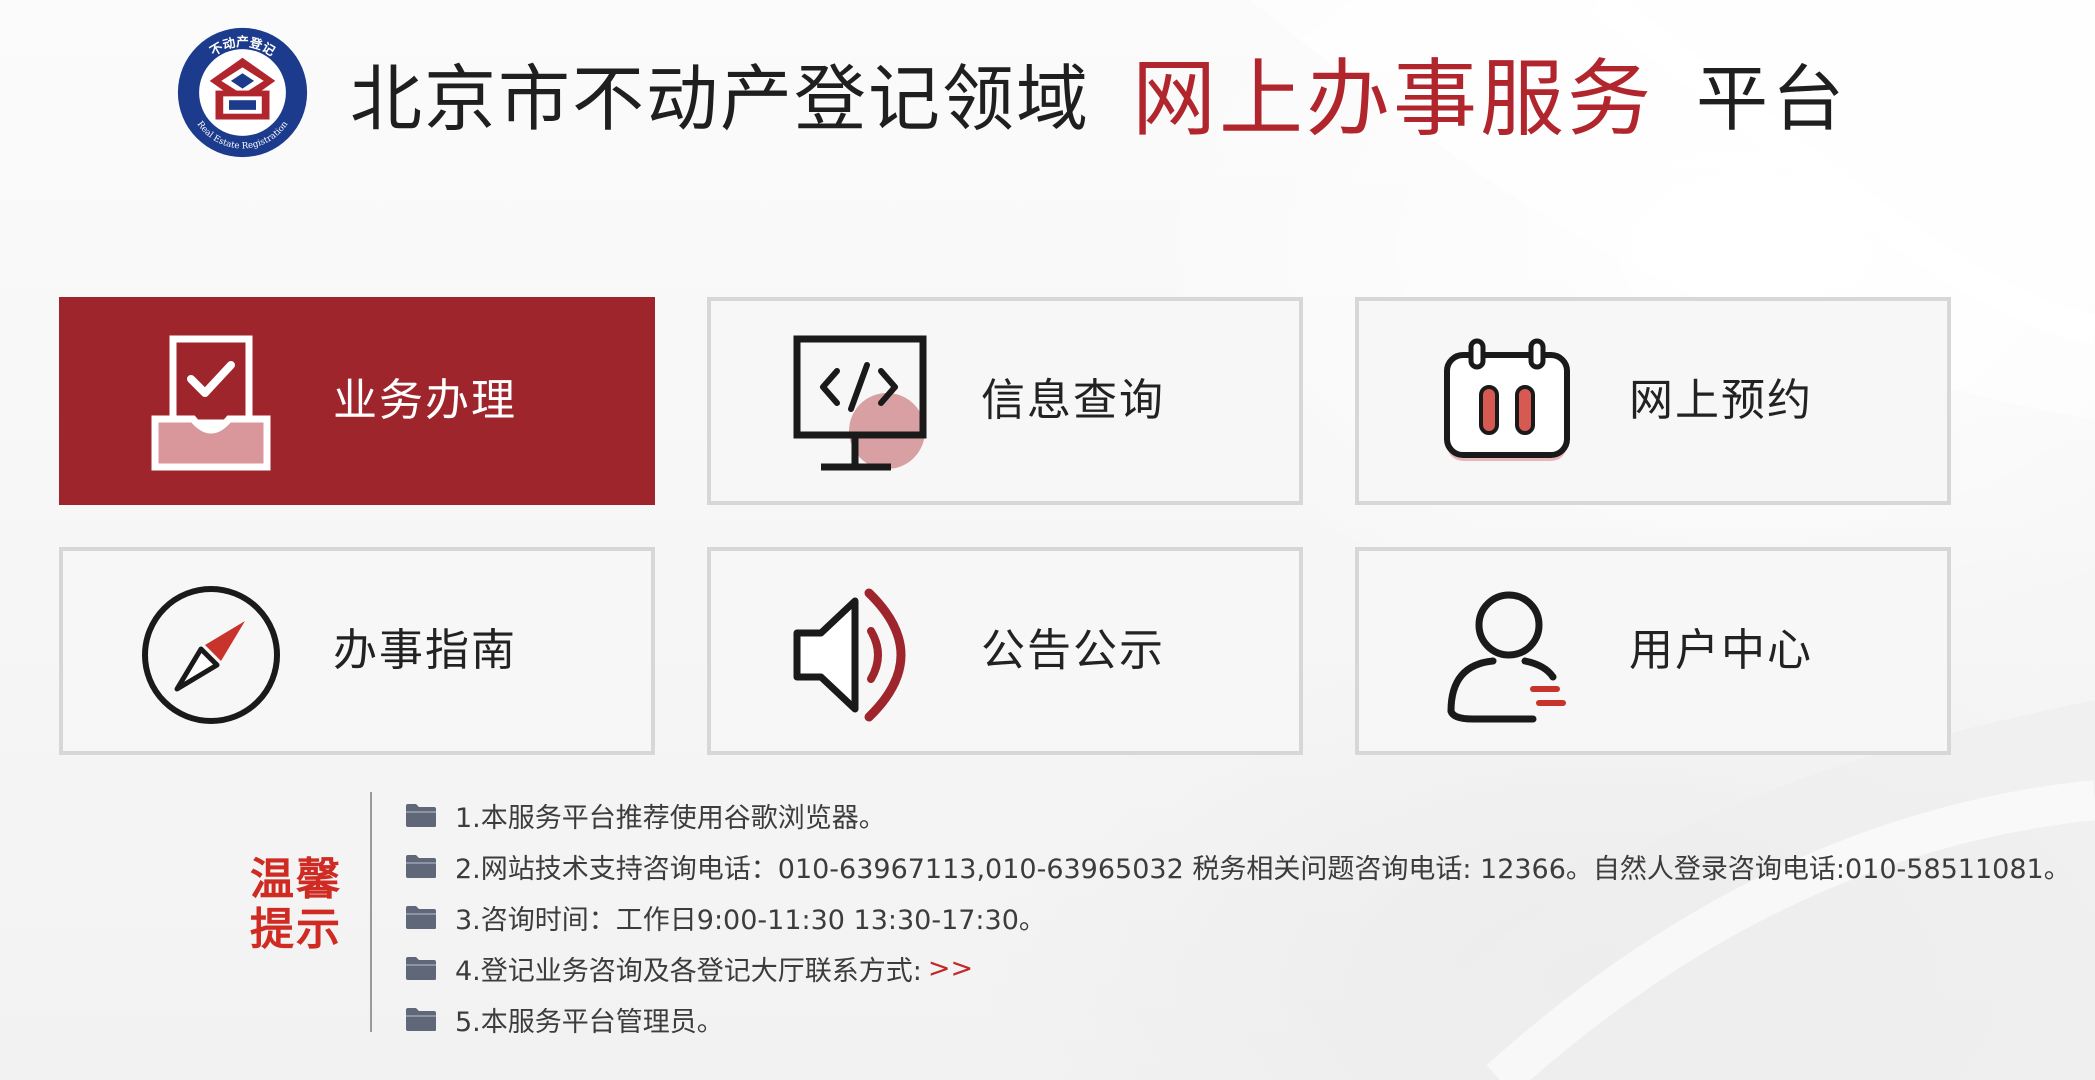 The width and height of the screenshot is (2095, 1080). What do you see at coordinates (1507, 399) in the screenshot?
I see `calendar-icon` at bounding box center [1507, 399].